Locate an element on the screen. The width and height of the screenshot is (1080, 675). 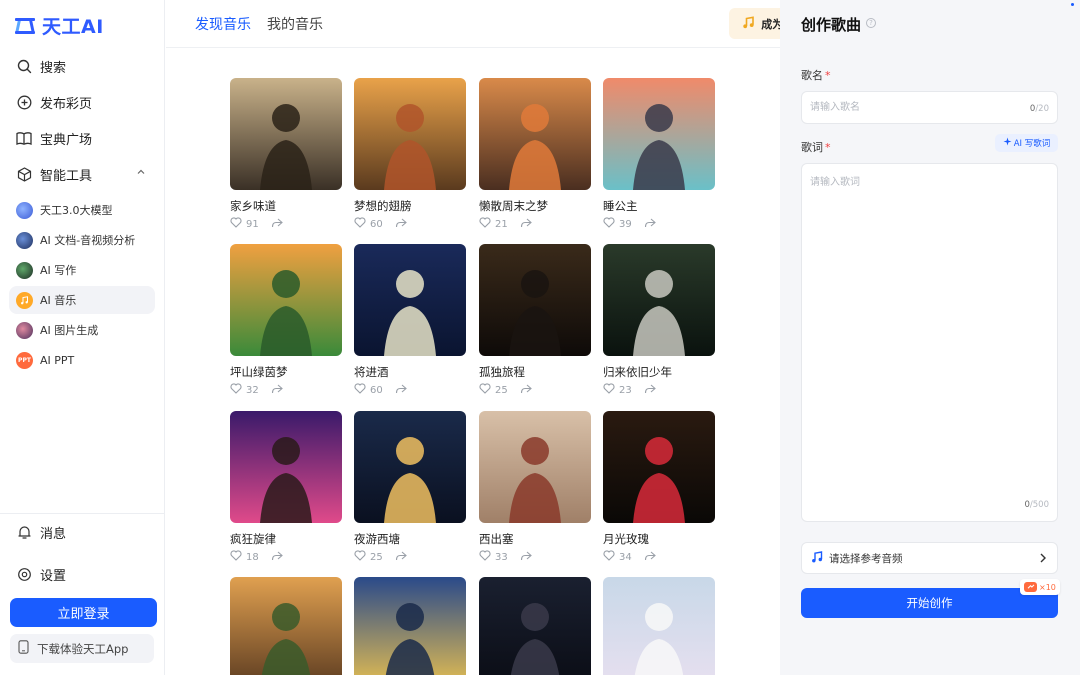
song-card: 归来依旧少年23 is located at coordinates (659, 320).